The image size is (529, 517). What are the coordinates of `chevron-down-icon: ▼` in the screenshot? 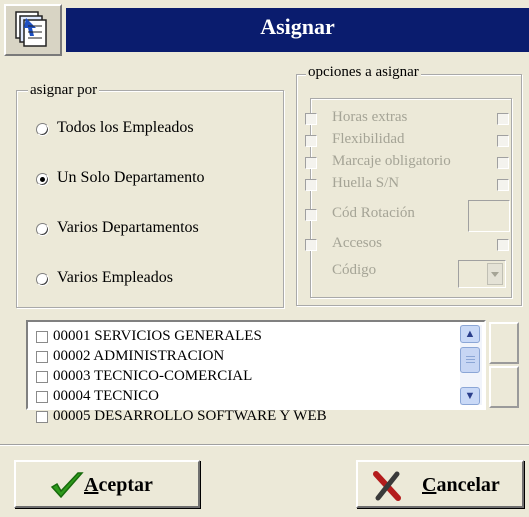 It's located at (470, 396).